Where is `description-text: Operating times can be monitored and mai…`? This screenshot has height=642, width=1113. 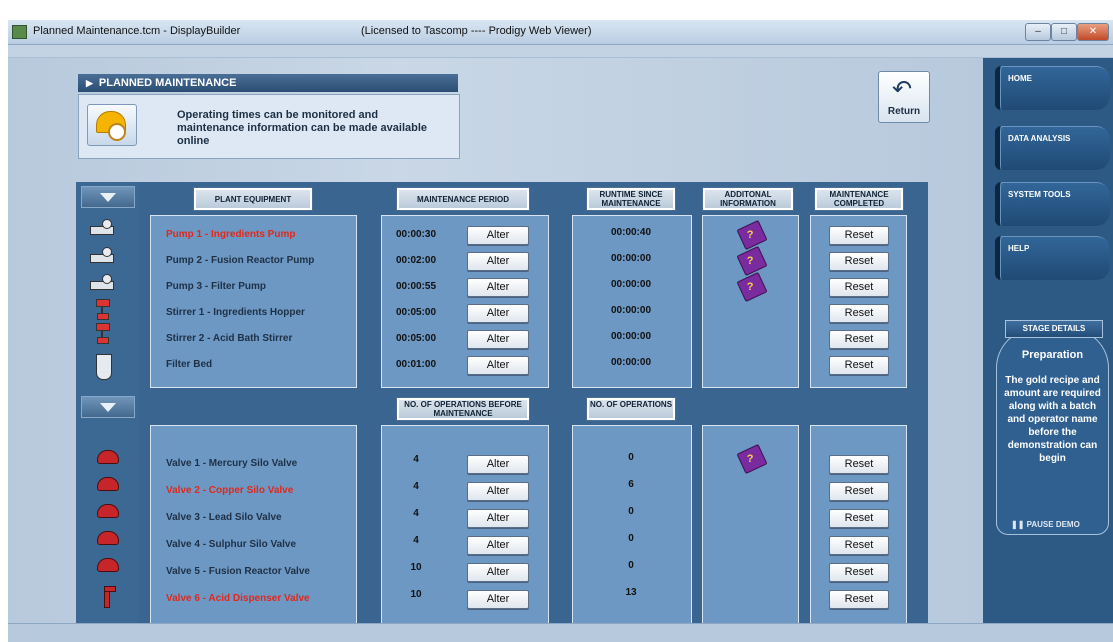
description-text: Operating times can be monitored and mai… is located at coordinates (302, 128).